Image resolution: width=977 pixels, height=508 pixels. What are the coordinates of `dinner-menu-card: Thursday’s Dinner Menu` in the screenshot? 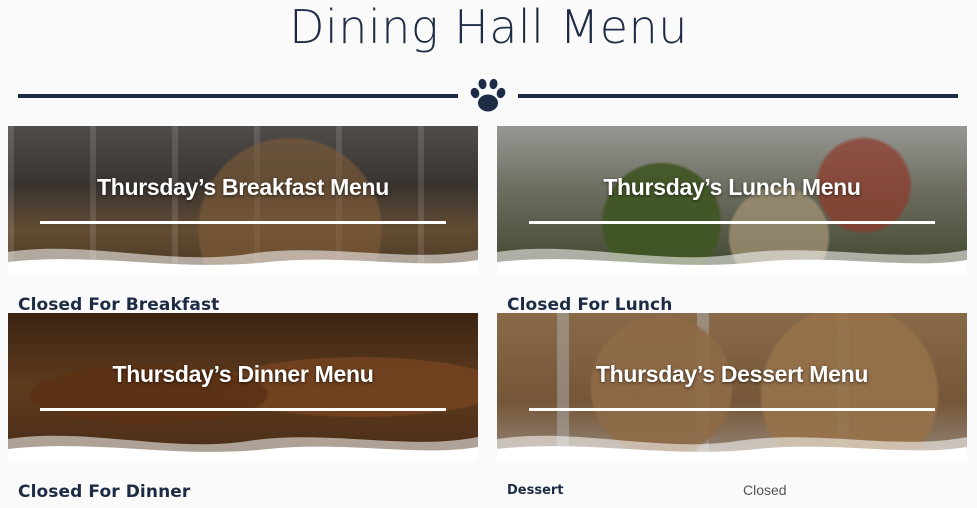 It's located at (243, 387).